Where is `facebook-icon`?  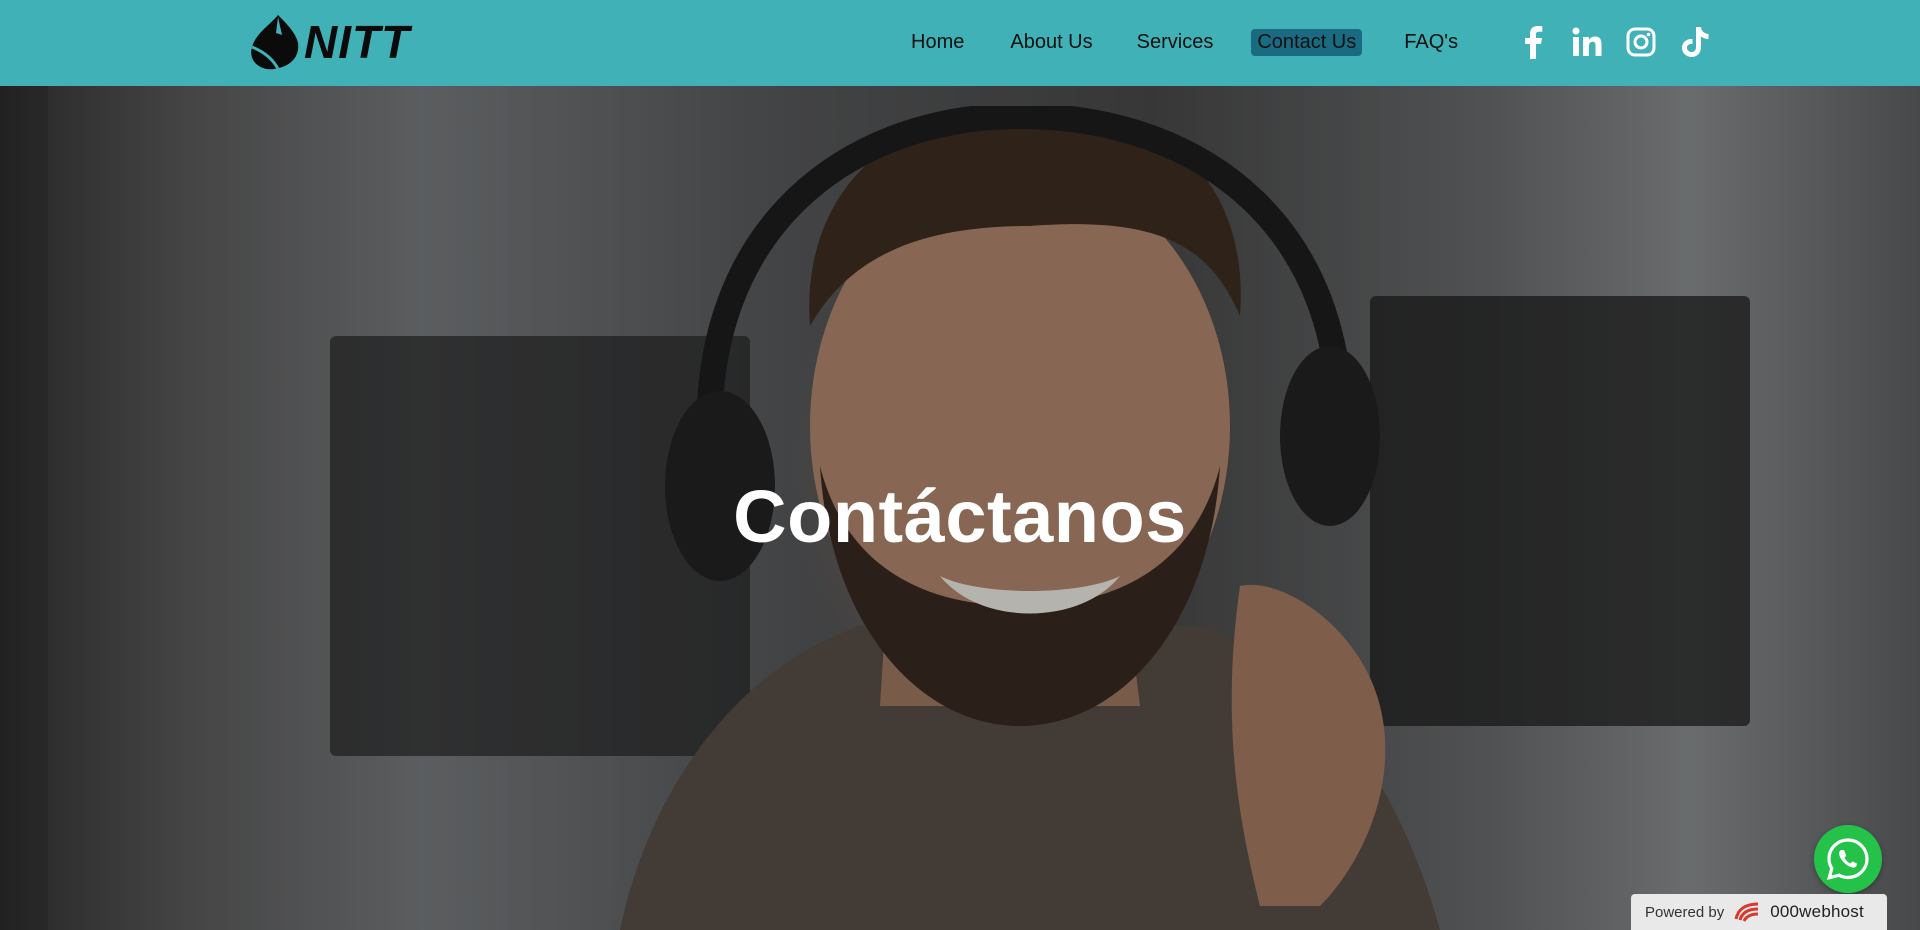 facebook-icon is located at coordinates (1533, 42).